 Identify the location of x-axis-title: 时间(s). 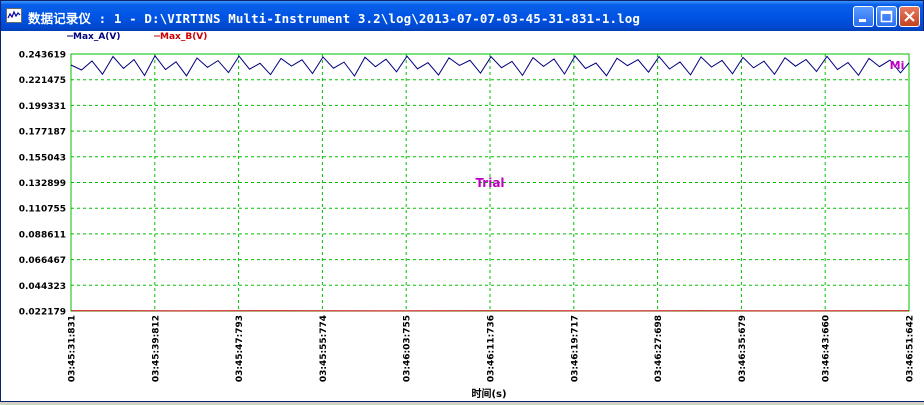
(488, 393).